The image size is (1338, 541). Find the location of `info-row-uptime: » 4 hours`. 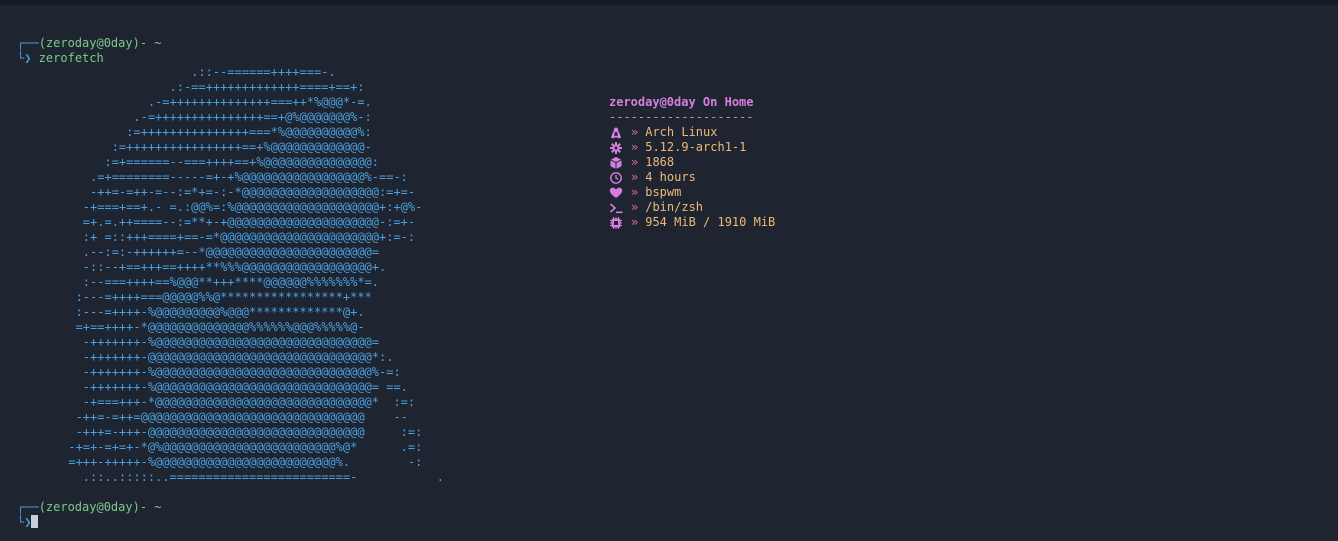

info-row-uptime: » 4 hours is located at coordinates (692, 177).